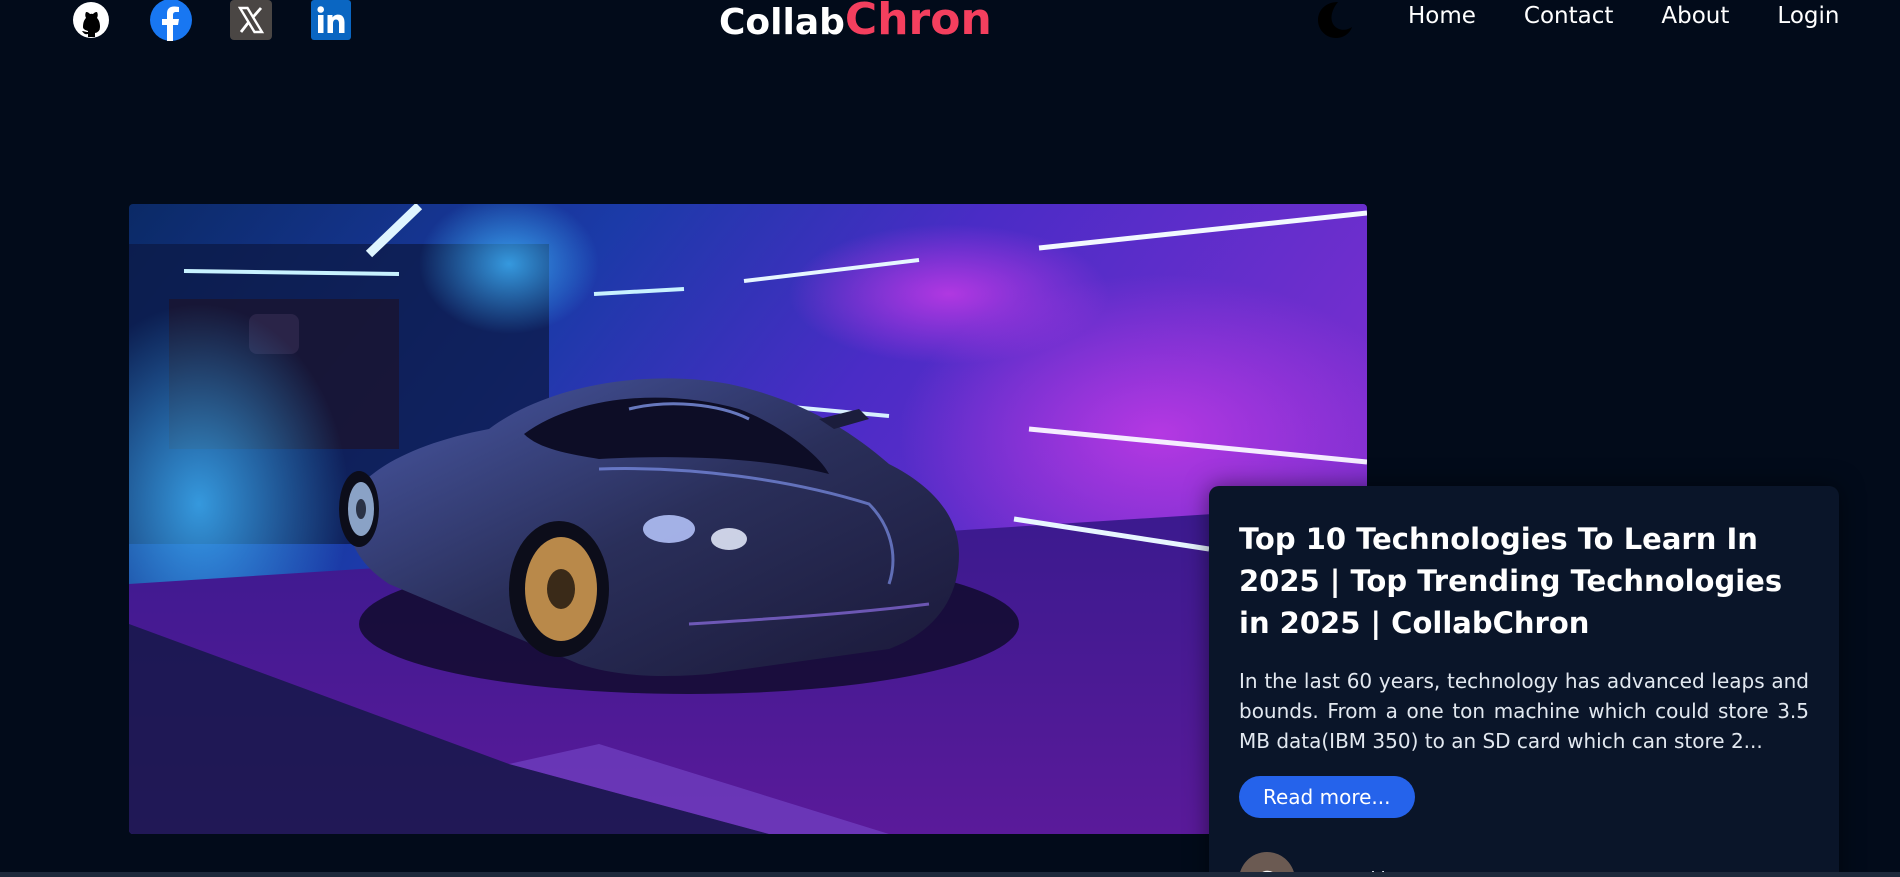 The width and height of the screenshot is (1900, 877). I want to click on logo-chron: Chron, so click(918, 22).